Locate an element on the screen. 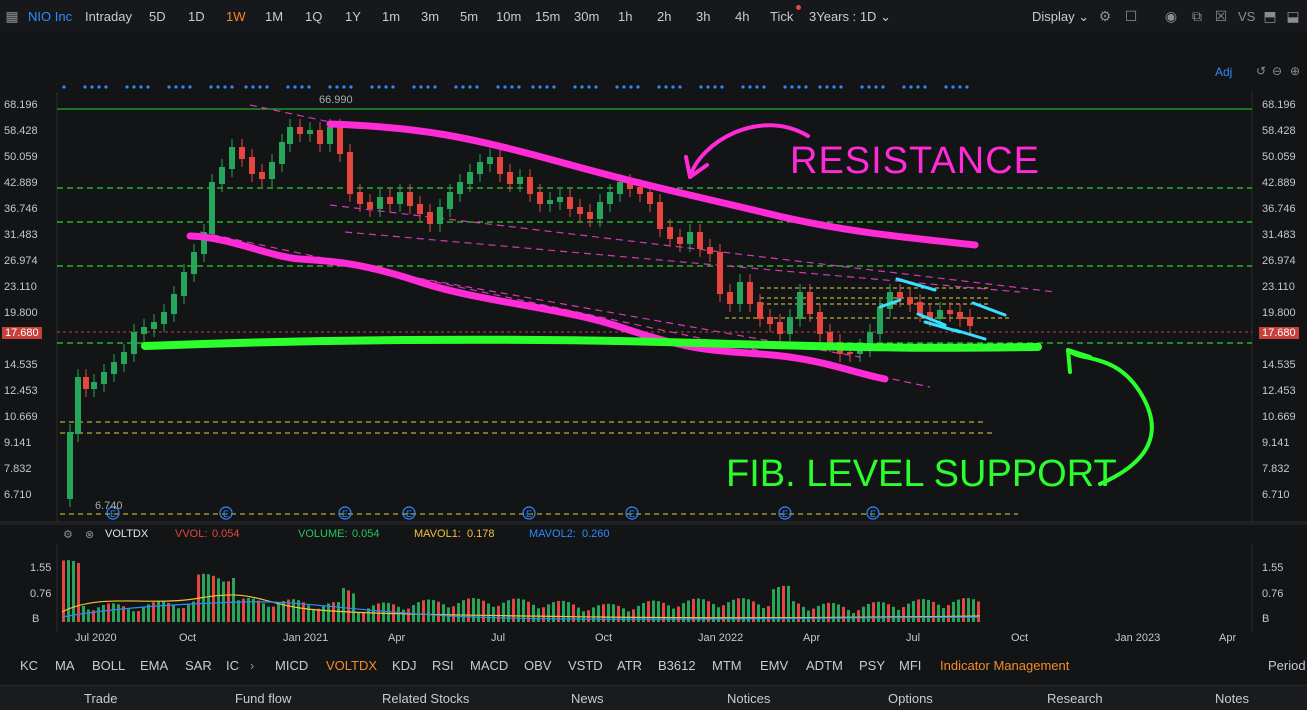 This screenshot has height=710, width=1307. indicator-name: VOLTDX is located at coordinates (126, 534).